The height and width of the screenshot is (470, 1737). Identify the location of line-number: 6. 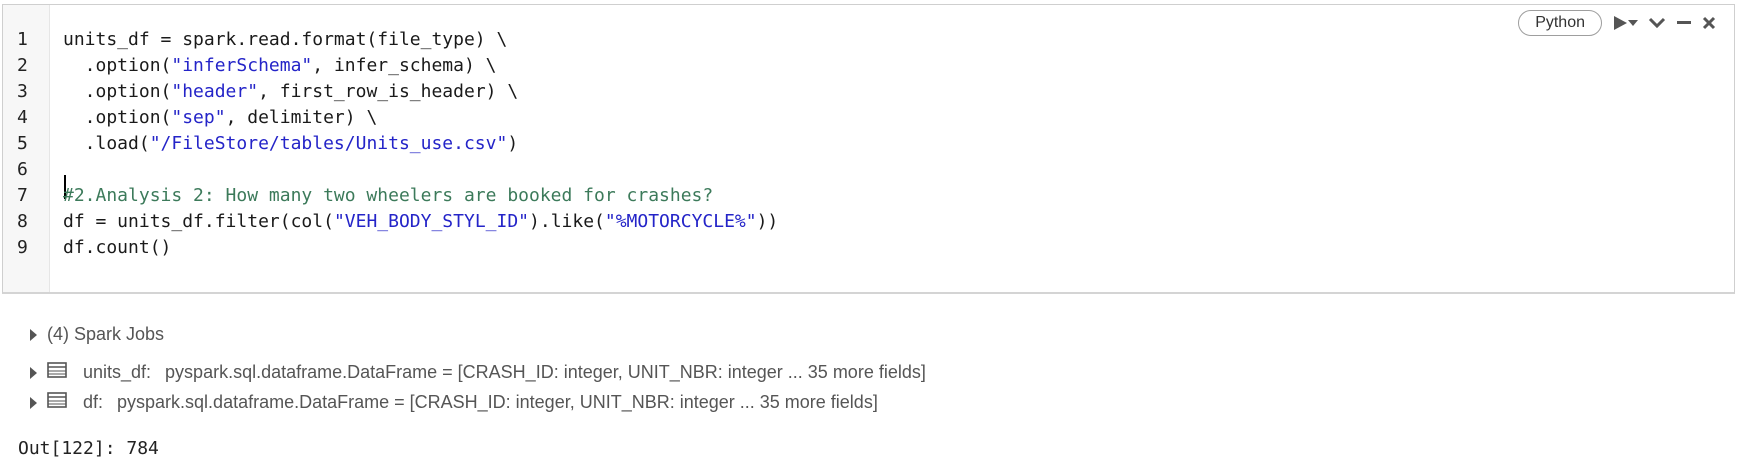
(22, 169).